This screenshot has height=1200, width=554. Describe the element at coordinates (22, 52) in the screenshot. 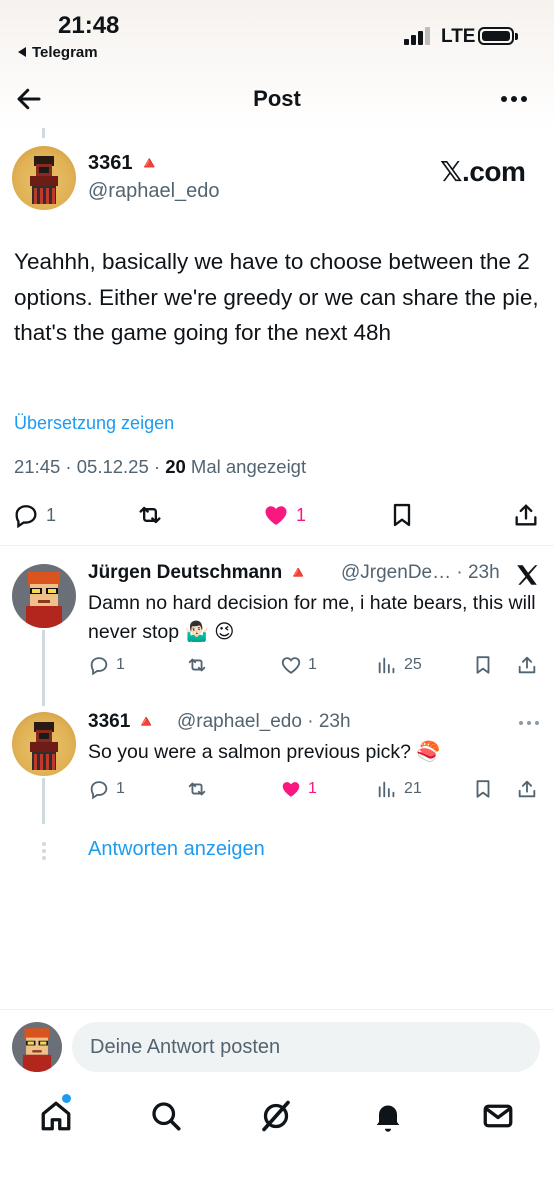

I see `back-triangle-icon` at that location.